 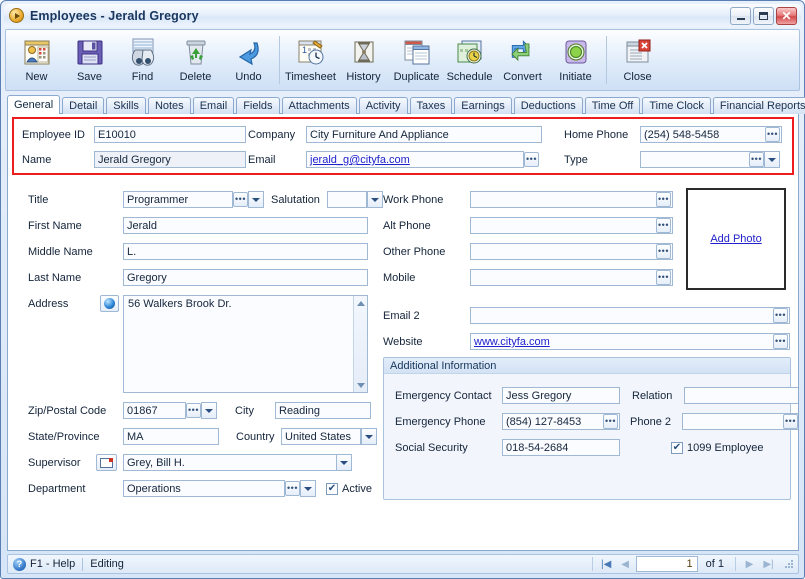 I want to click on address-textarea: 56 Walkers Brook Dr., so click(x=245, y=344).